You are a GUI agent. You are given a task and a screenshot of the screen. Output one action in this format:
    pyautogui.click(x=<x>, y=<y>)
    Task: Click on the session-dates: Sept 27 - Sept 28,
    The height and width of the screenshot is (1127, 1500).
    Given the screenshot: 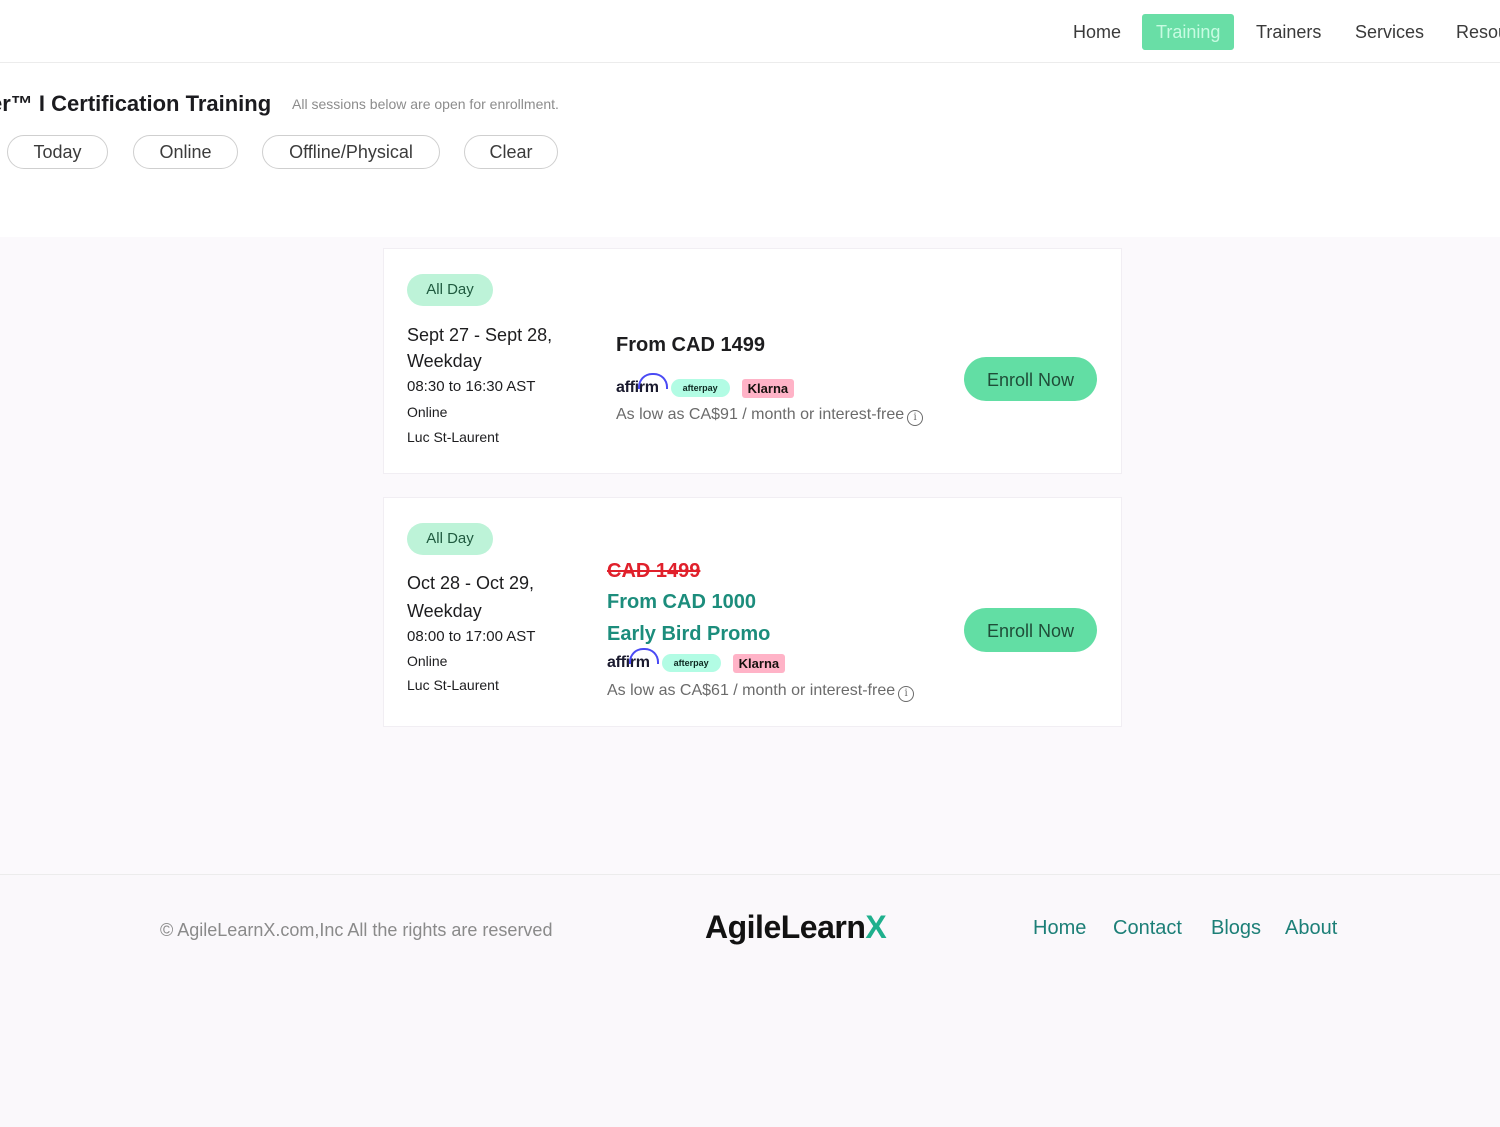 What is the action you would take?
    pyautogui.click(x=480, y=335)
    